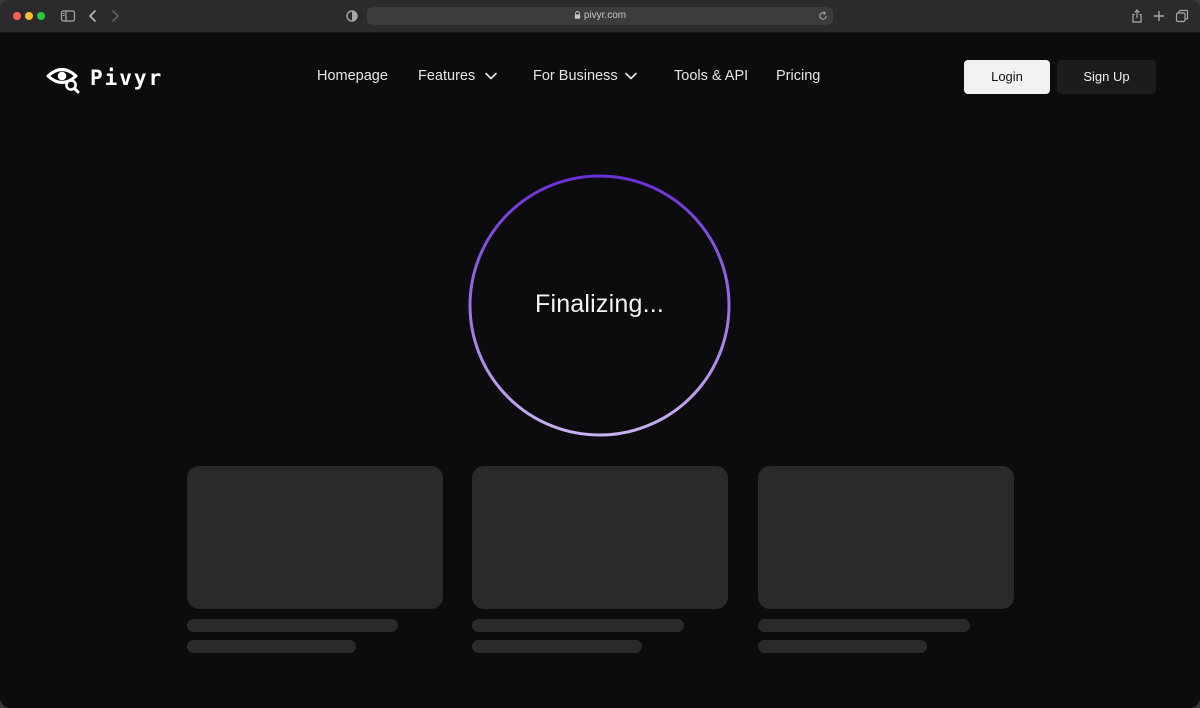 The image size is (1200, 708). I want to click on forward-chevron-icon, so click(115, 16).